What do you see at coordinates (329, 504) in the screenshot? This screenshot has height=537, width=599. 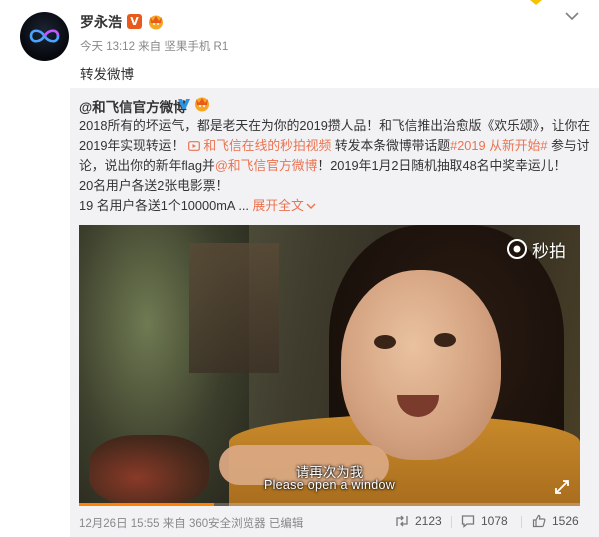 I see `video-progress-bar` at bounding box center [329, 504].